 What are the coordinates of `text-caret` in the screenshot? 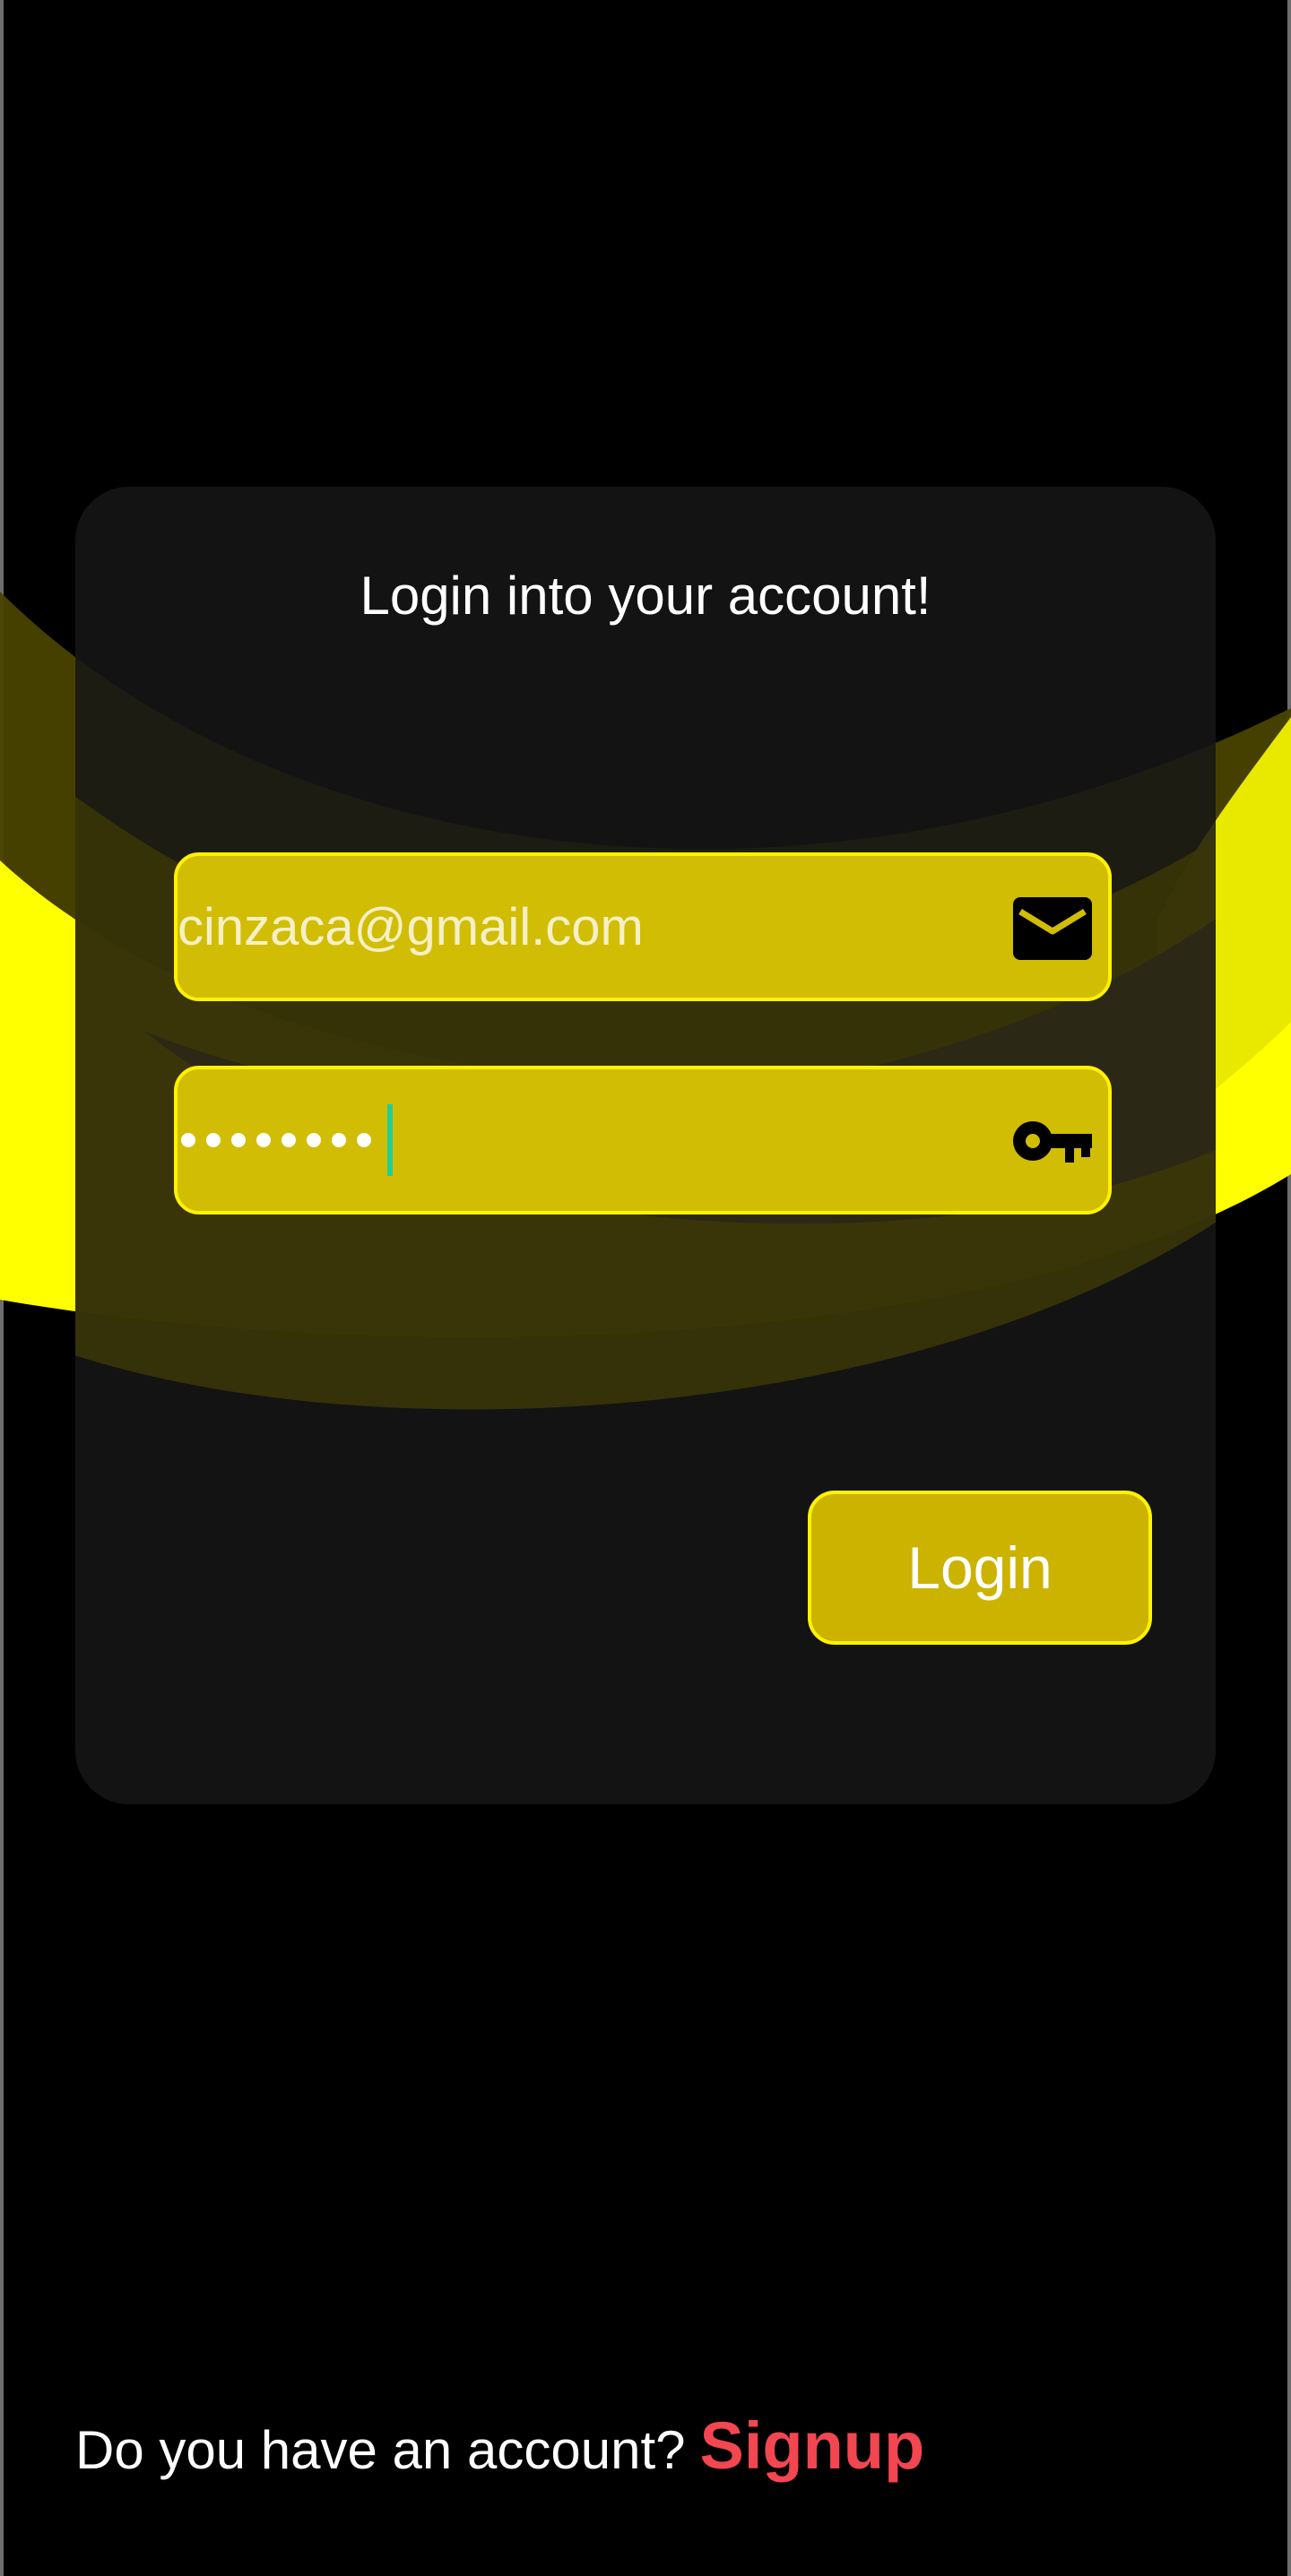 It's located at (390, 1140).